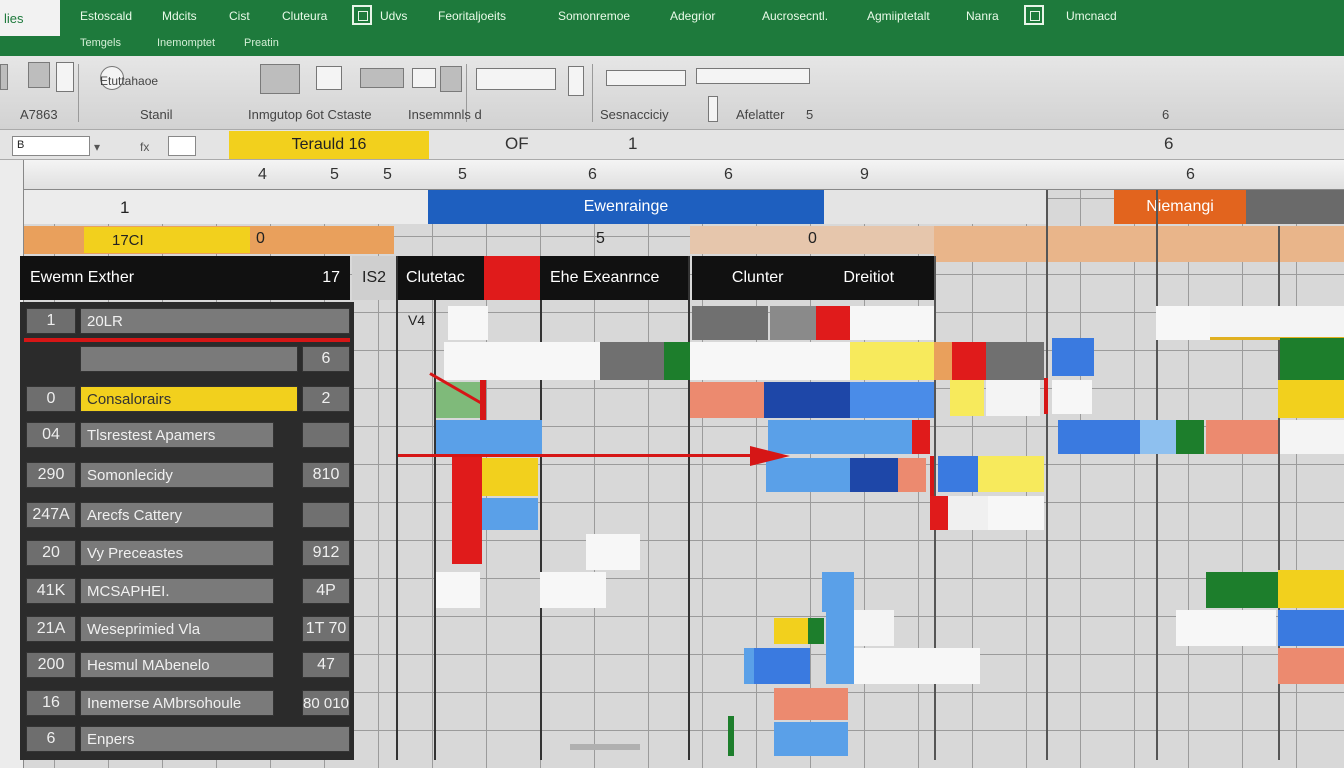 This screenshot has width=1344, height=768. What do you see at coordinates (646, 78) in the screenshot?
I see `conditional-format-icon` at bounding box center [646, 78].